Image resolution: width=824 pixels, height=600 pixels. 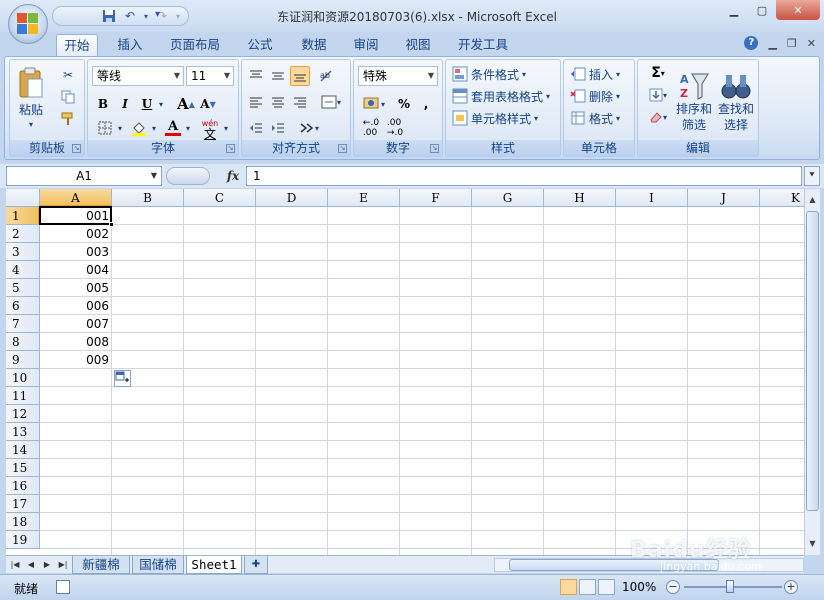 I want to click on align-right-icon, so click(x=300, y=102).